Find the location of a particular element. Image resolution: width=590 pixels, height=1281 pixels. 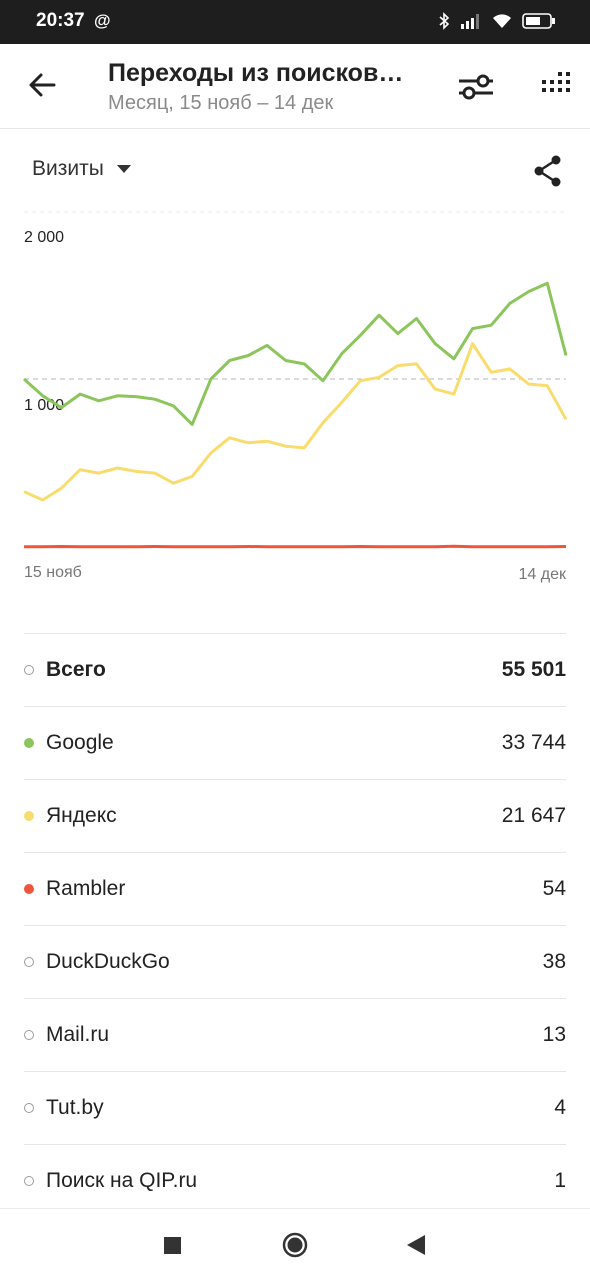

status-bar: 20:37 @ is located at coordinates (295, 22).